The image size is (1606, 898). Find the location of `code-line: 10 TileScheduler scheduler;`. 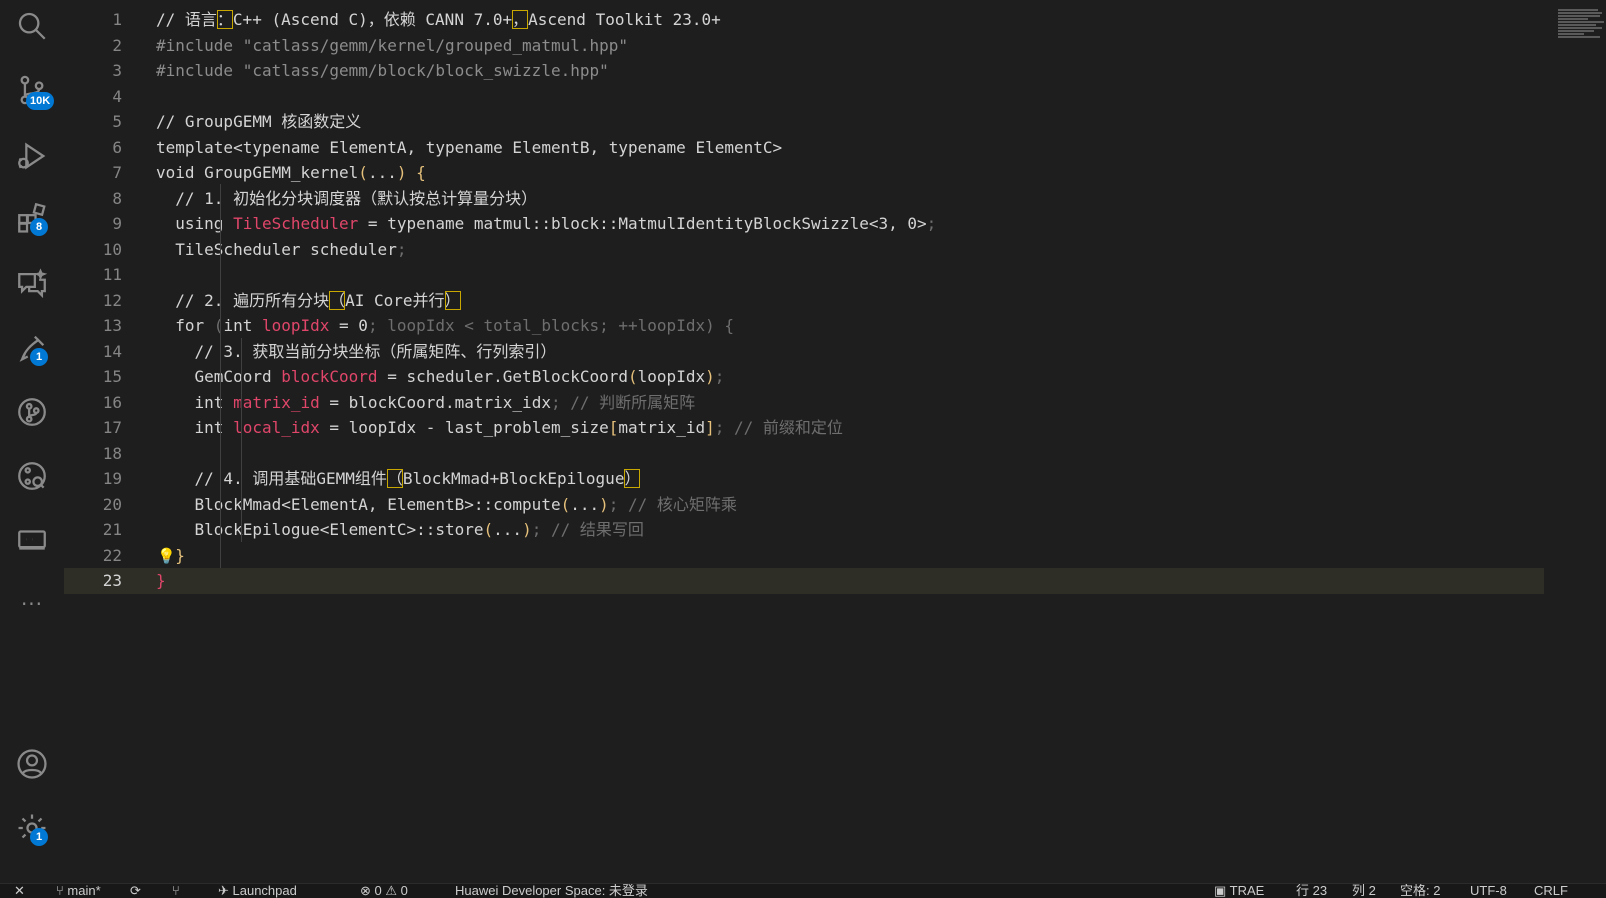

code-line: 10 TileScheduler scheduler; is located at coordinates (804, 250).